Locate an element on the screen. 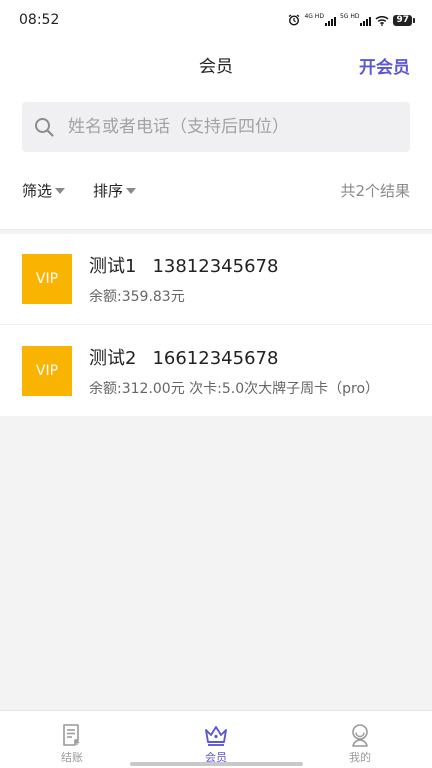 The image size is (432, 768). signal-icon: 4G HD is located at coordinates (320, 20).